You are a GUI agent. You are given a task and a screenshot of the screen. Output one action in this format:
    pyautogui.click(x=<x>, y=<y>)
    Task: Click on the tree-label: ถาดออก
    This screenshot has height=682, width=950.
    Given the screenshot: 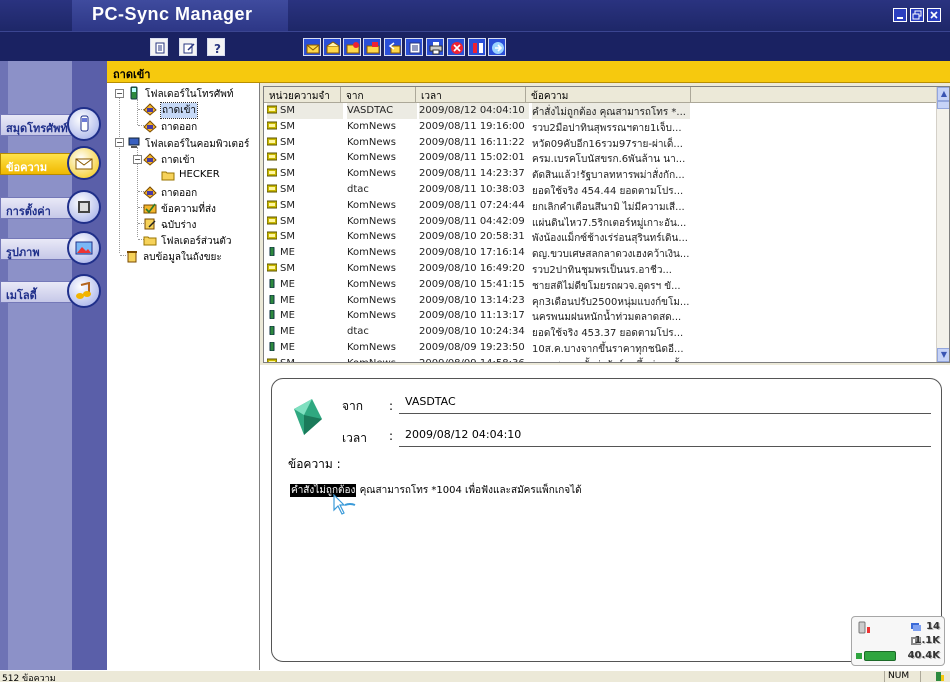 What is the action you would take?
    pyautogui.click(x=179, y=193)
    